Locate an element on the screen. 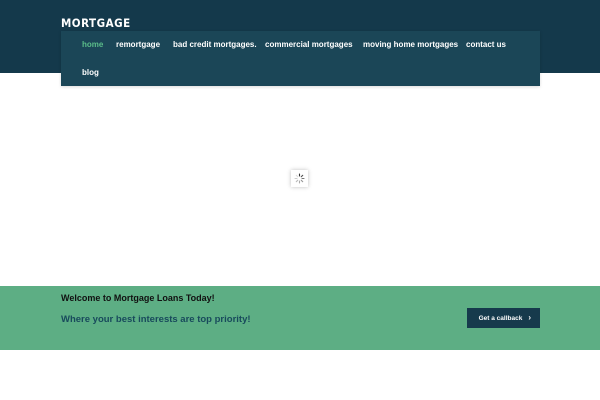  get-callback-button: Get a callback › is located at coordinates (503, 318).